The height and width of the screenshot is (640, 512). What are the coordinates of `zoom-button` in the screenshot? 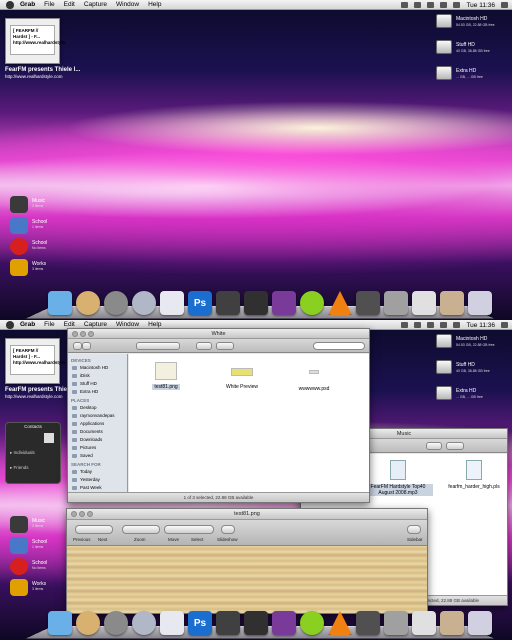 It's located at (90, 514).